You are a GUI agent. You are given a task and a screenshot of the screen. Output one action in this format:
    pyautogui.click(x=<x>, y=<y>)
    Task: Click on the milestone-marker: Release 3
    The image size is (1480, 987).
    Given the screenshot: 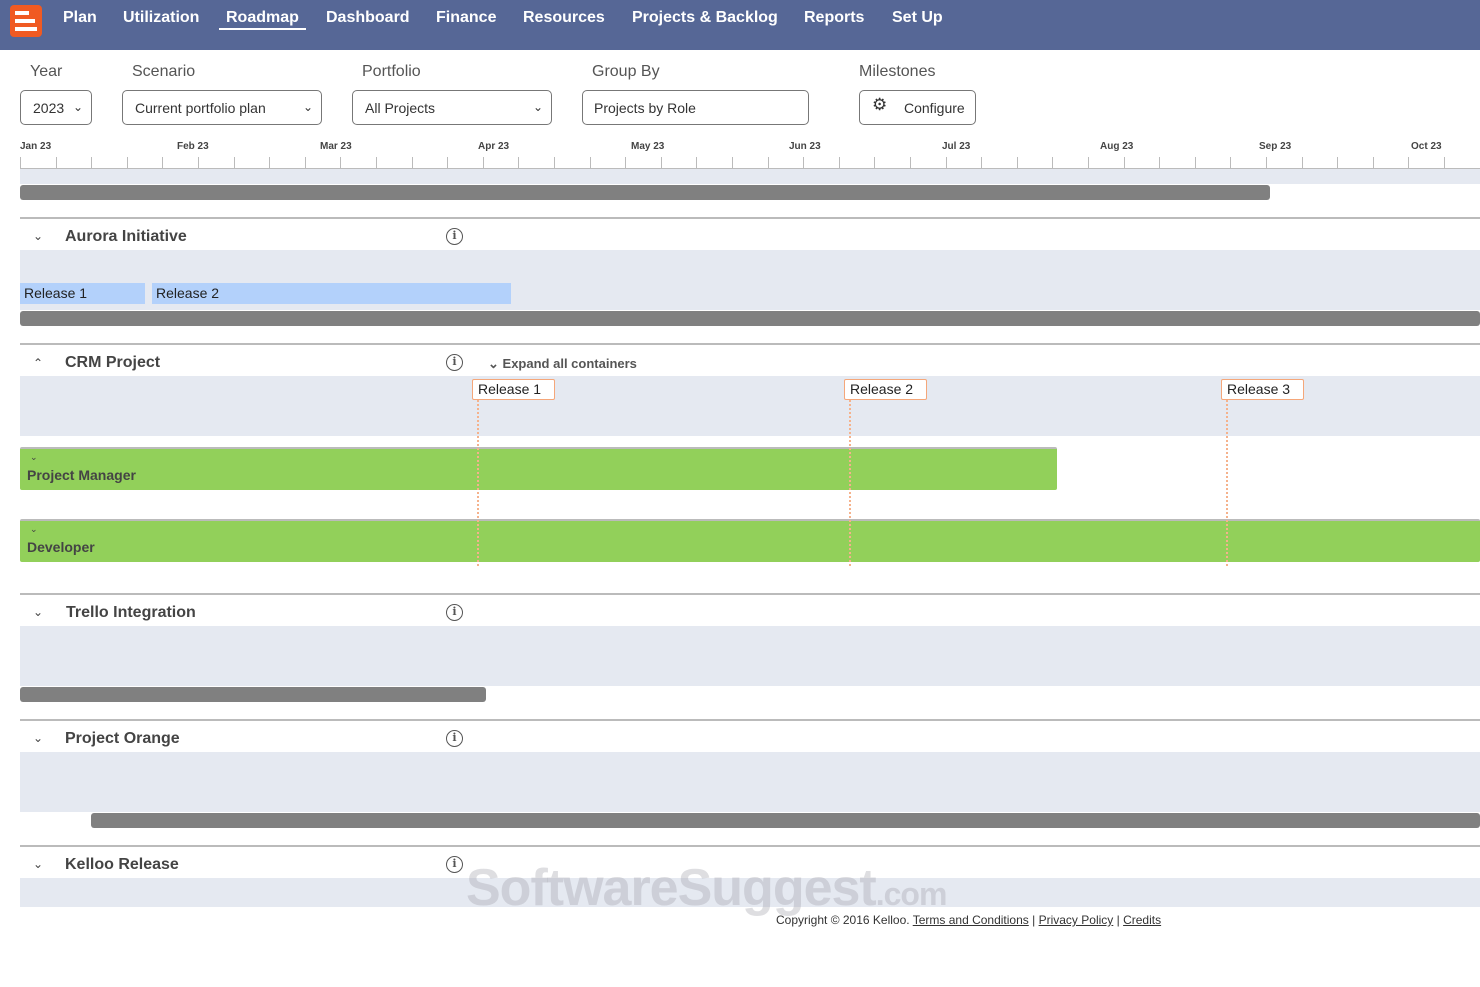 What is the action you would take?
    pyautogui.click(x=1262, y=389)
    